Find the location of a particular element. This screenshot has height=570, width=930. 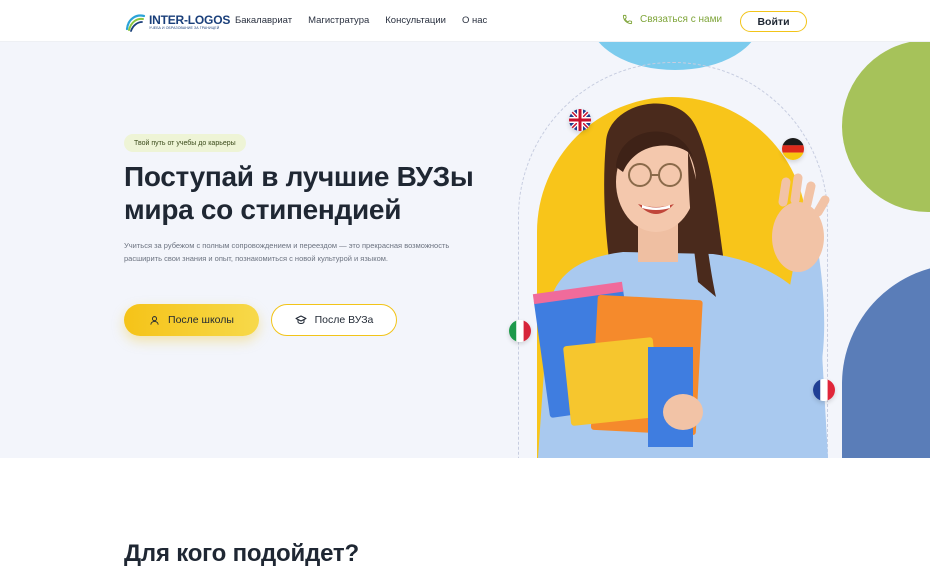

logo-tagline: УЧЕБА И ОБРАЗОВАНИЕ ЗА ГРАНИЦЕЙ is located at coordinates (184, 27).